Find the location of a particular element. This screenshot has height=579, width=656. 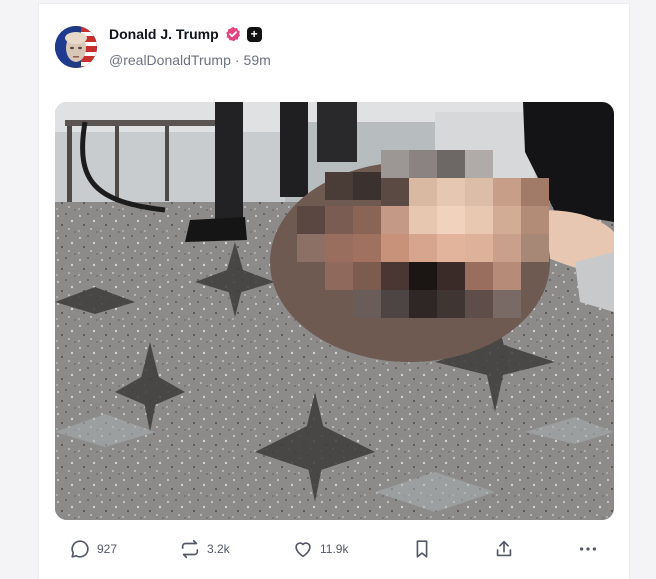

avatar-image is located at coordinates (76, 47).